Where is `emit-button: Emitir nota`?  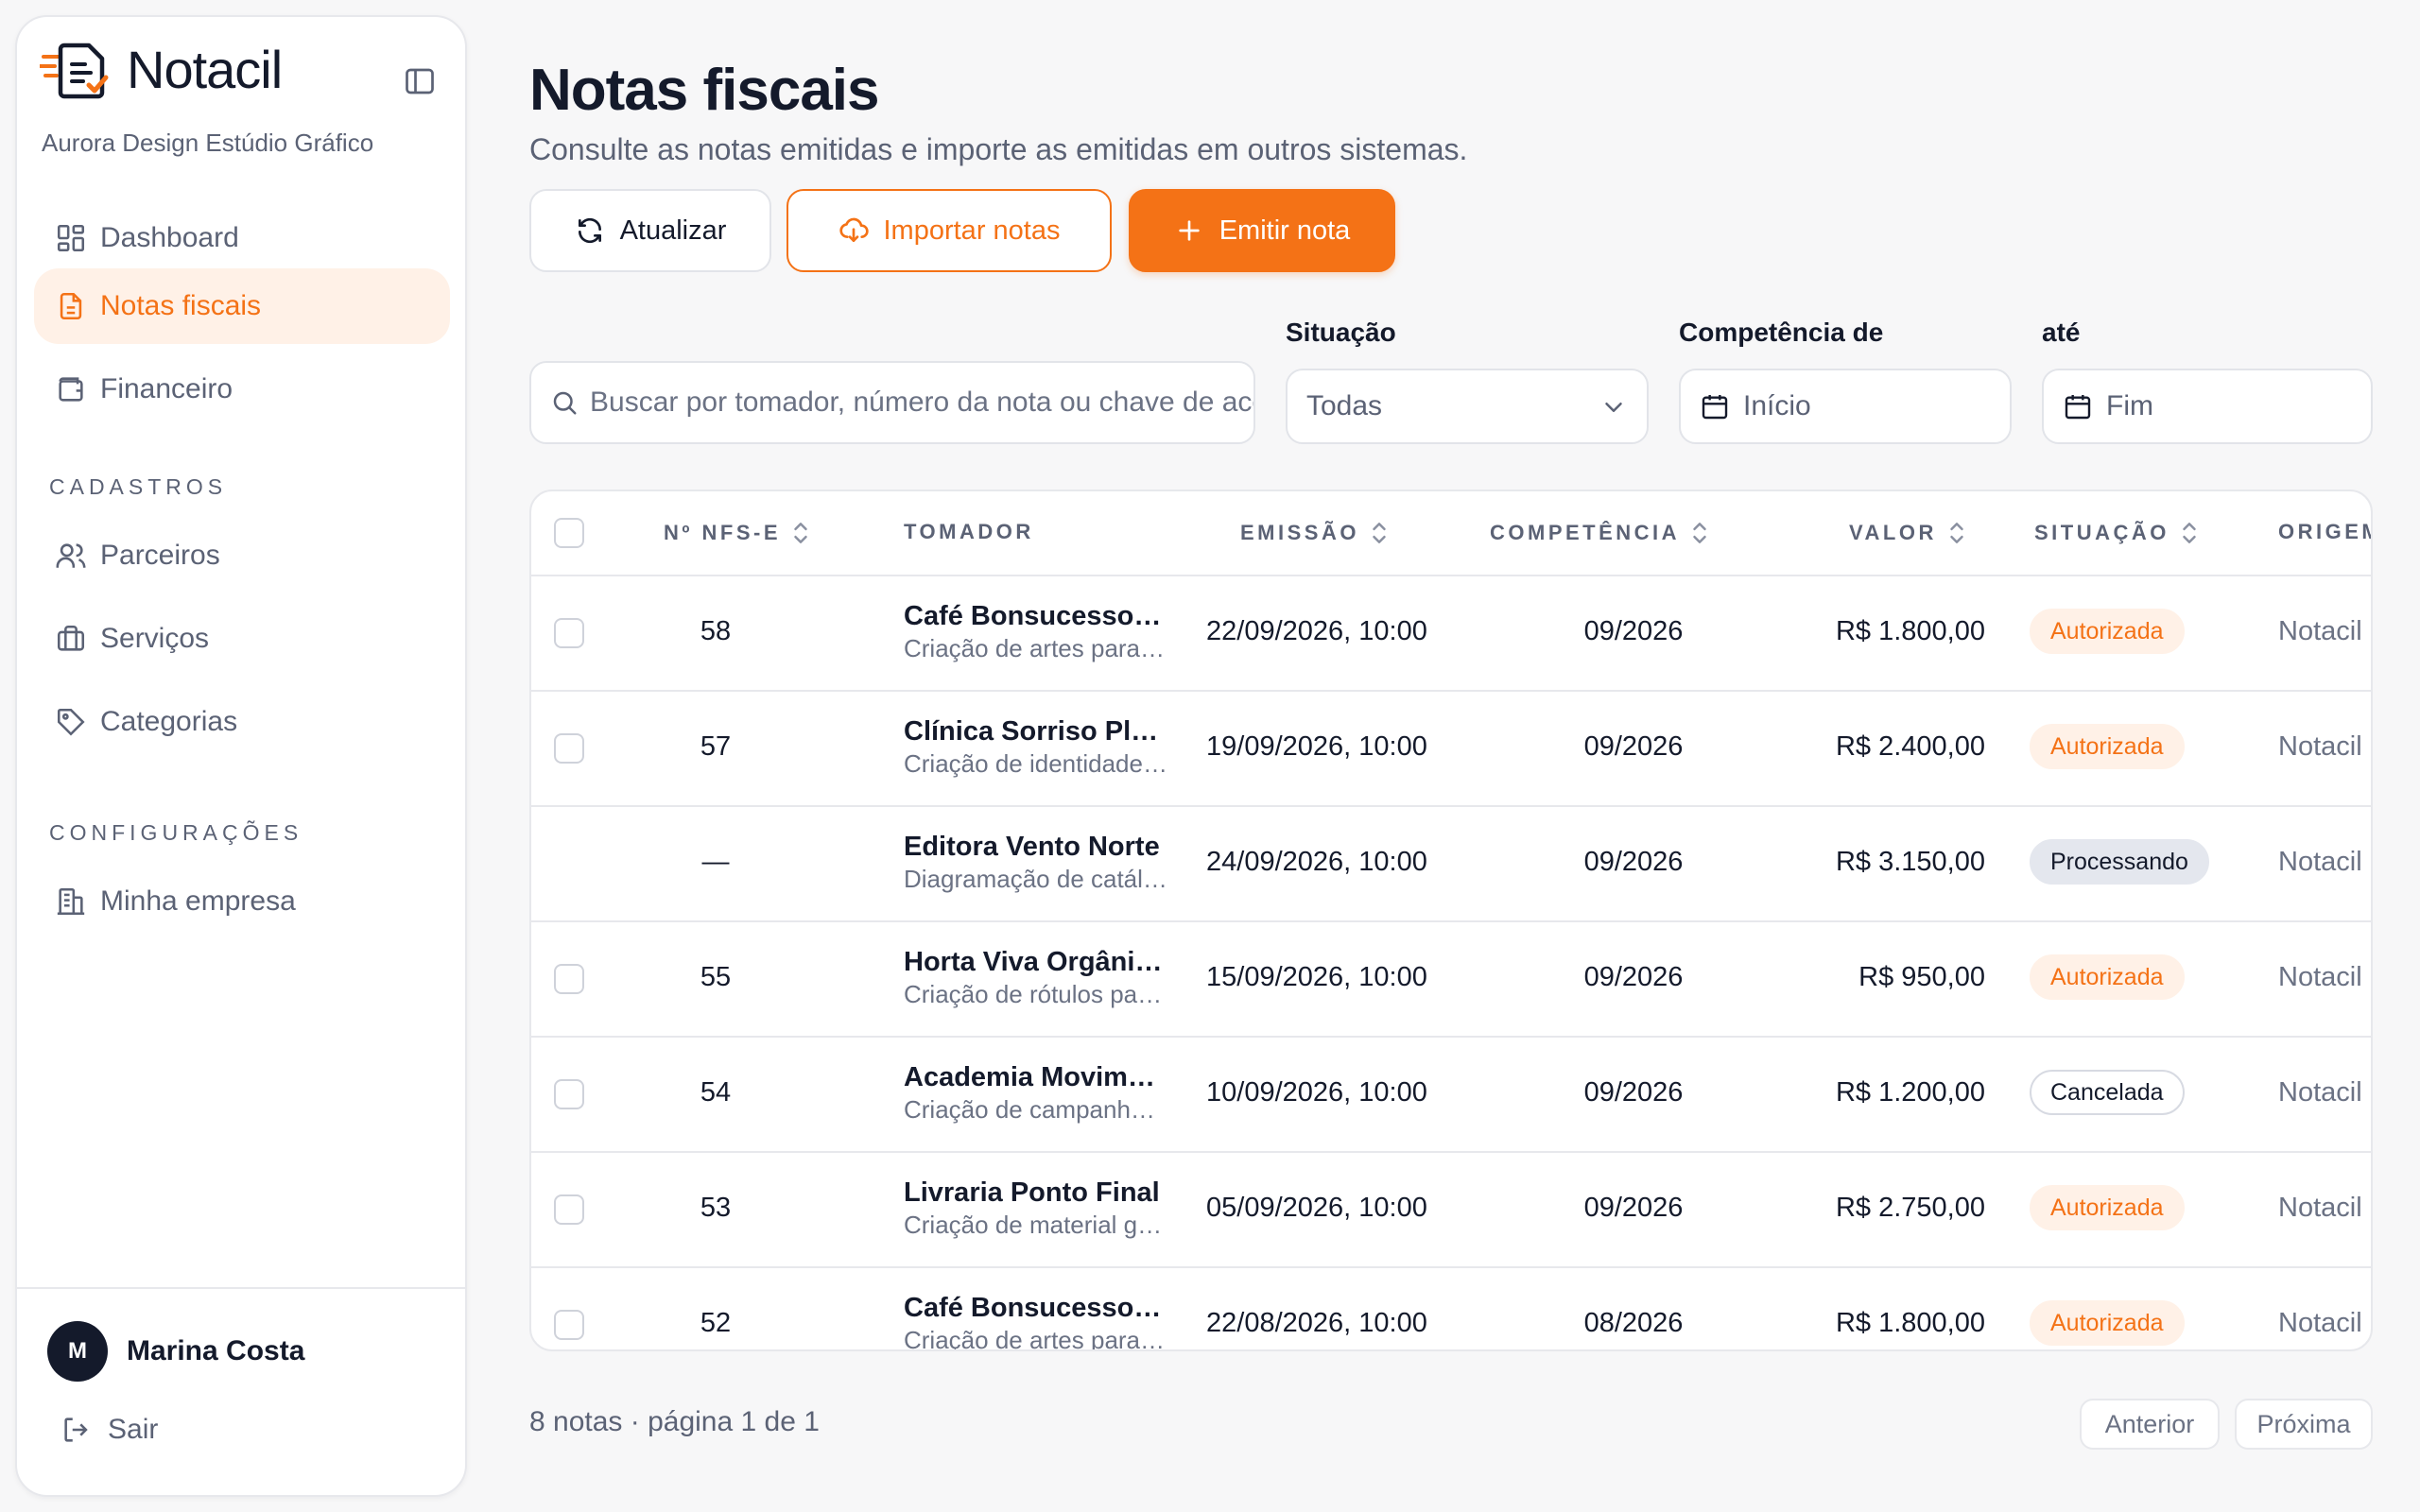 emit-button: Emitir nota is located at coordinates (1262, 230).